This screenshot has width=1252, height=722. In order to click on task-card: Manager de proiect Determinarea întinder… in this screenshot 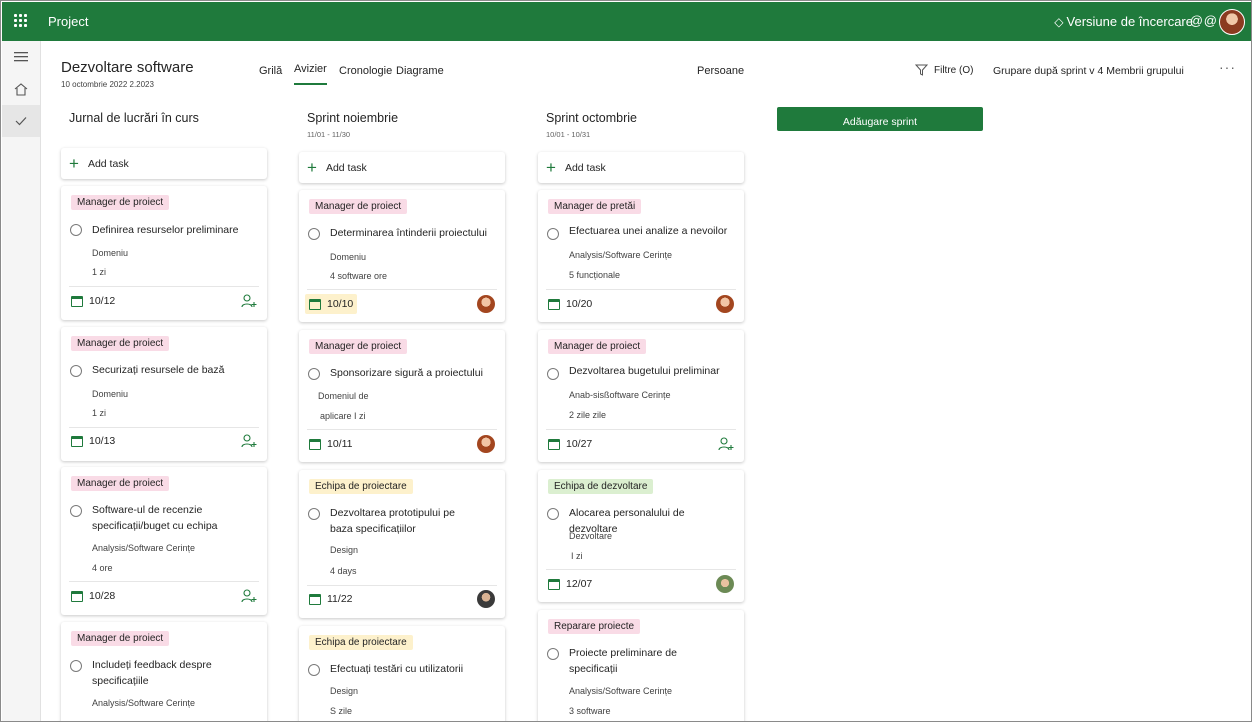, I will do `click(402, 256)`.